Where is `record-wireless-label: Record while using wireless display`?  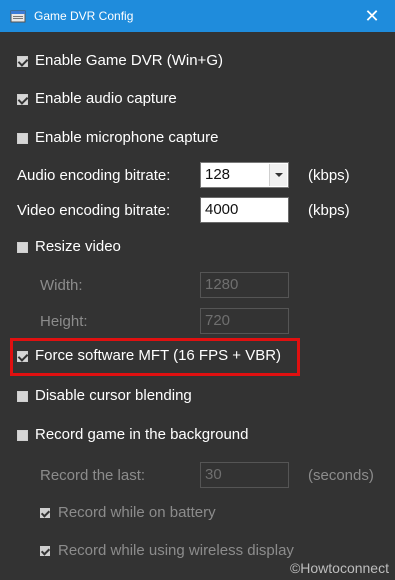
record-wireless-label: Record while using wireless display is located at coordinates (176, 550).